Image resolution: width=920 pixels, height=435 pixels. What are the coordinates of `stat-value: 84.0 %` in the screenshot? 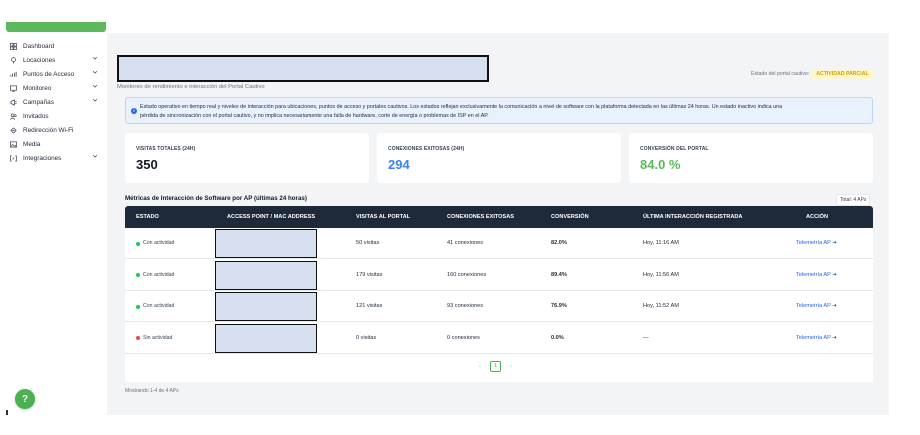 It's located at (660, 164).